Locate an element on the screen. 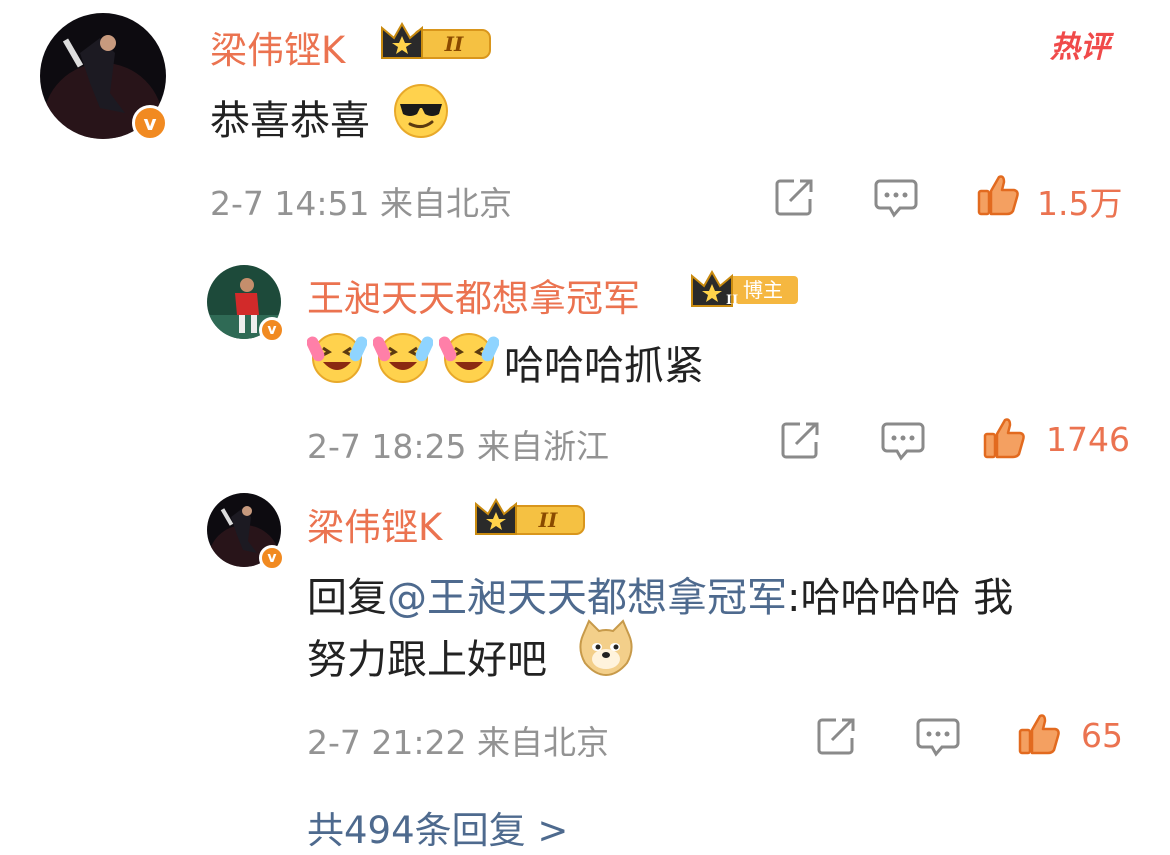 Image resolution: width=1170 pixels, height=855 pixels. reply-username: 王昶天天都想拿冠军 is located at coordinates (473, 295).